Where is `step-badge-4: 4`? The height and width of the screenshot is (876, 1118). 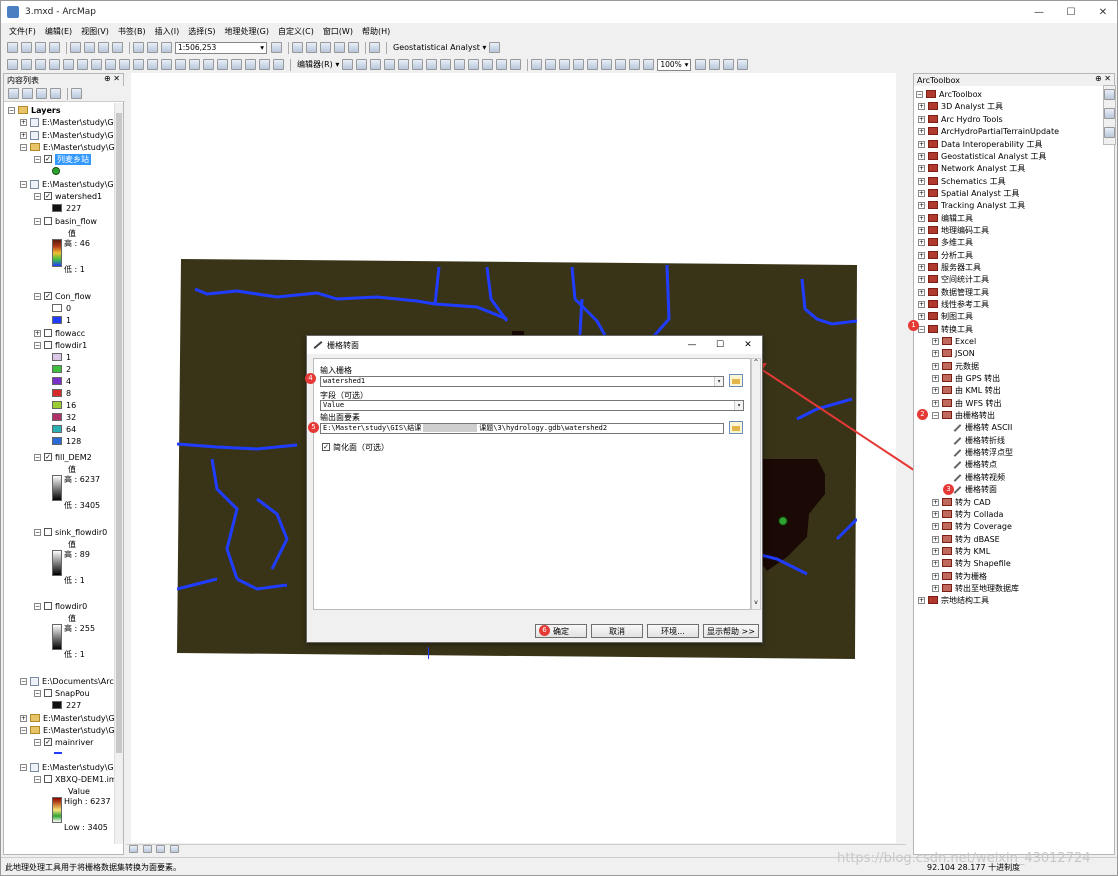 step-badge-4: 4 is located at coordinates (310, 378).